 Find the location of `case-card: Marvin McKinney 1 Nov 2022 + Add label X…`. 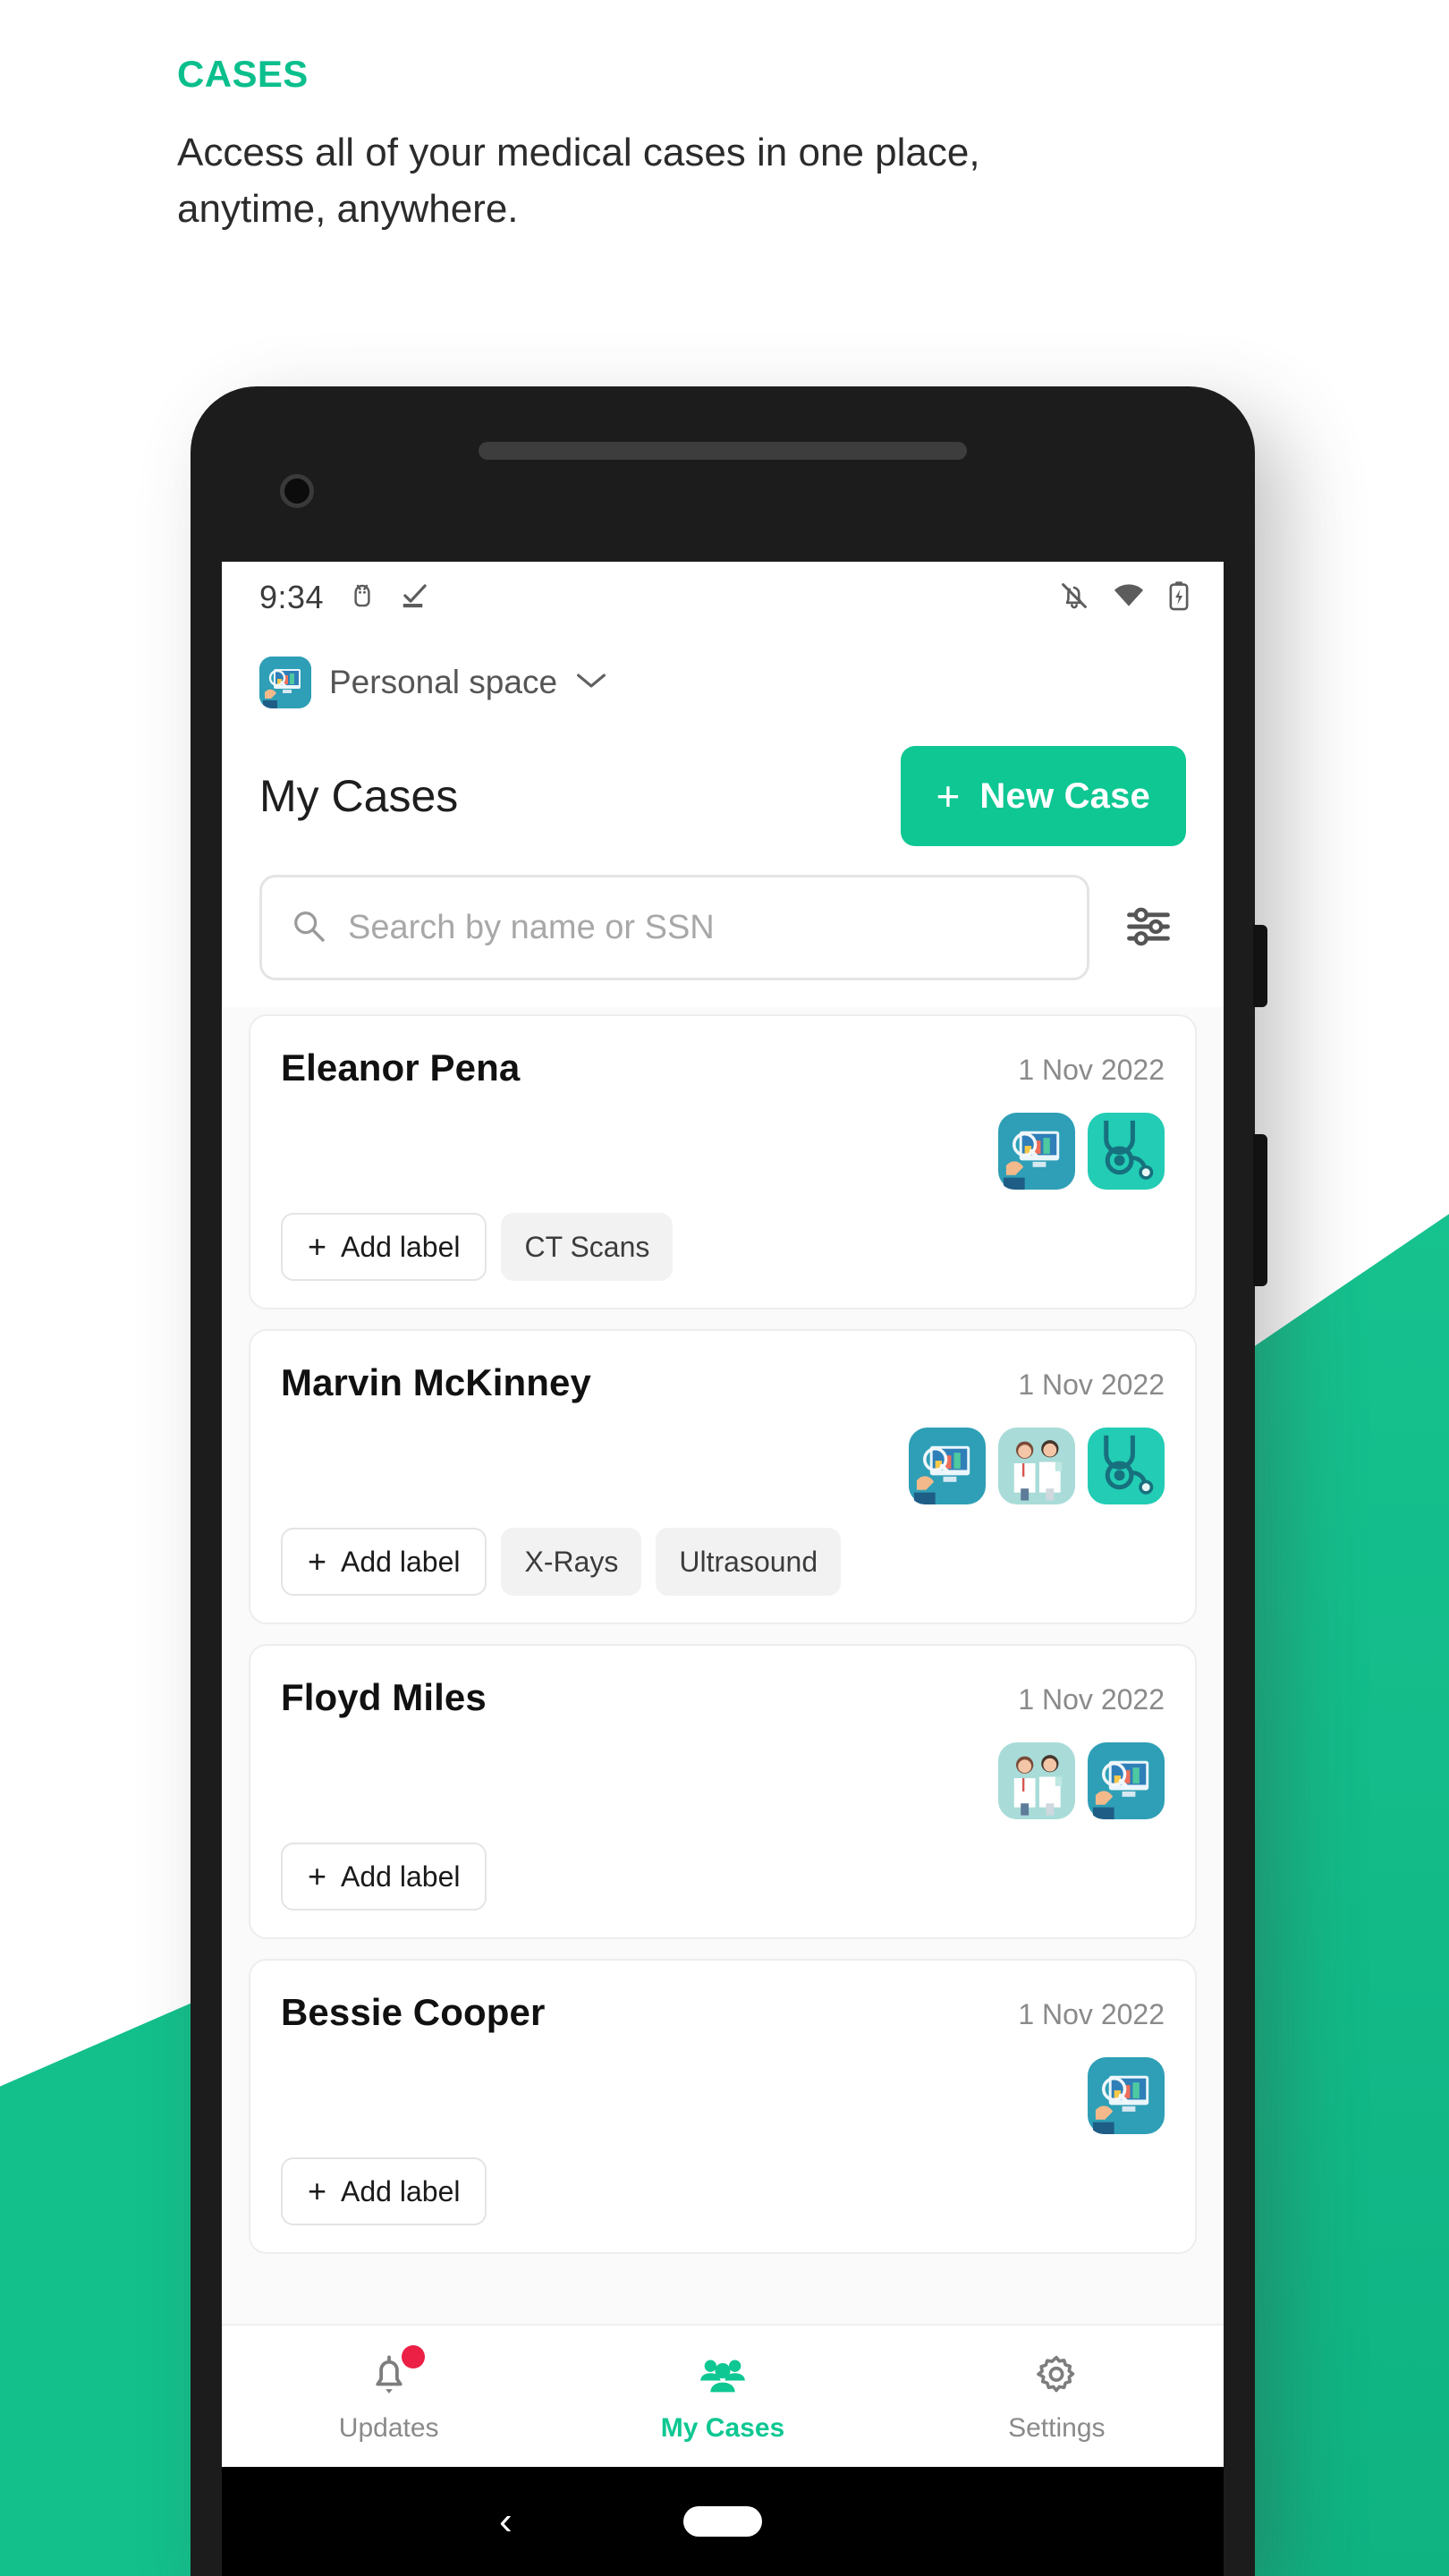

case-card: Marvin McKinney 1 Nov 2022 + Add label X… is located at coordinates (723, 1476).